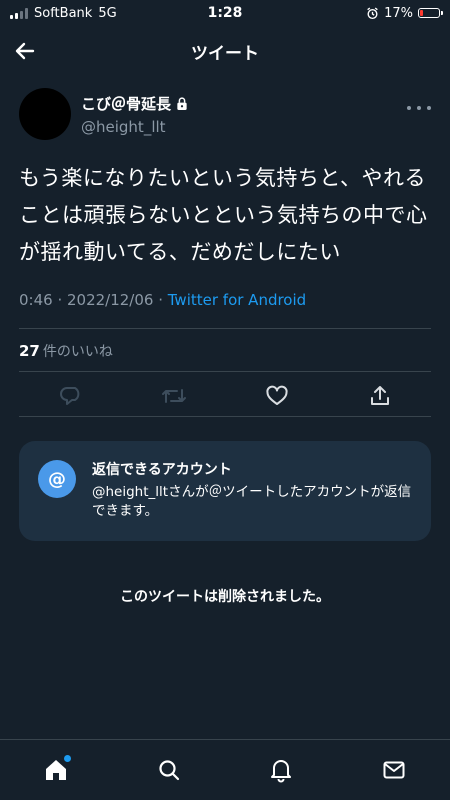 The image size is (450, 800). I want to click on bell-icon, so click(281, 771).